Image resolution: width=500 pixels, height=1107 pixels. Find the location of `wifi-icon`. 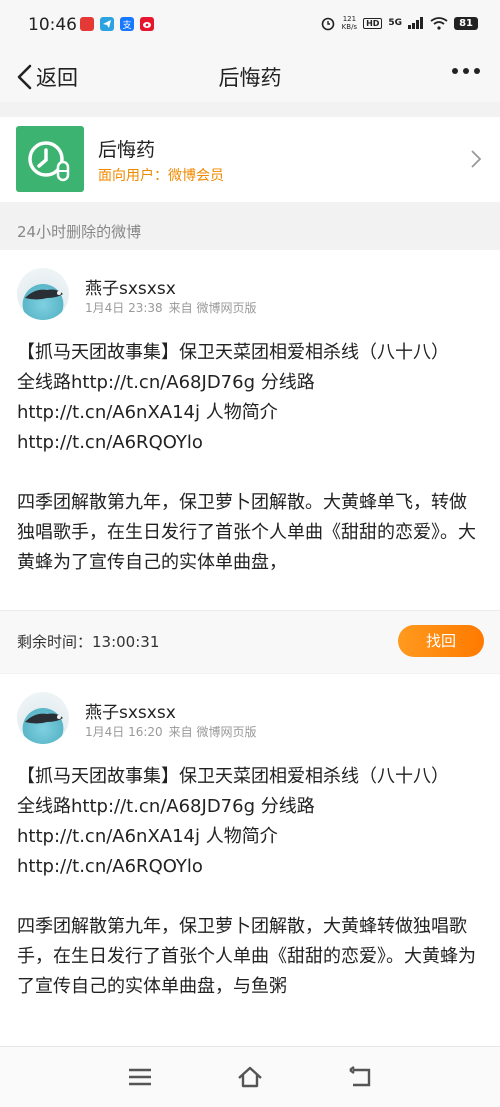

wifi-icon is located at coordinates (439, 23).